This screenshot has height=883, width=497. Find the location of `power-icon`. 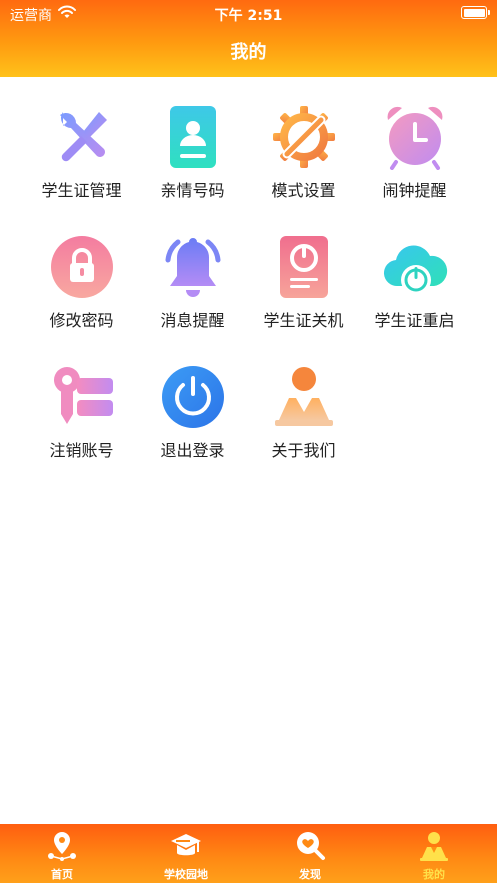

power-icon is located at coordinates (193, 397).